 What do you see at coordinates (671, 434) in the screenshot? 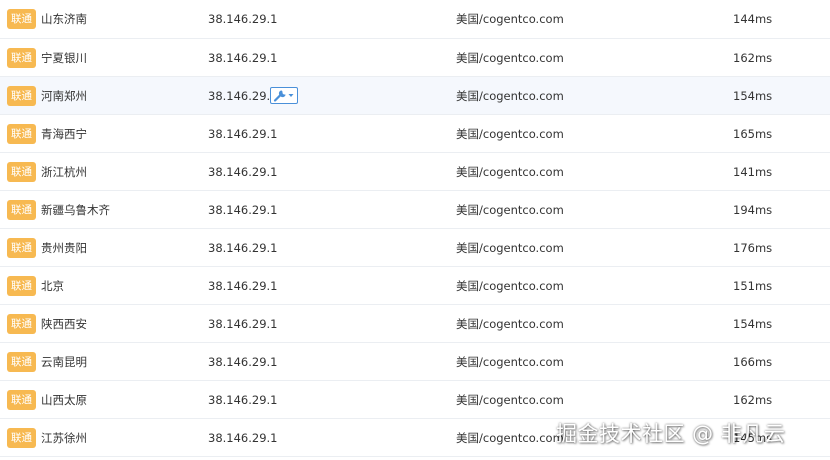
I see `watermark: 掘金技术社区 @ 非凡云` at bounding box center [671, 434].